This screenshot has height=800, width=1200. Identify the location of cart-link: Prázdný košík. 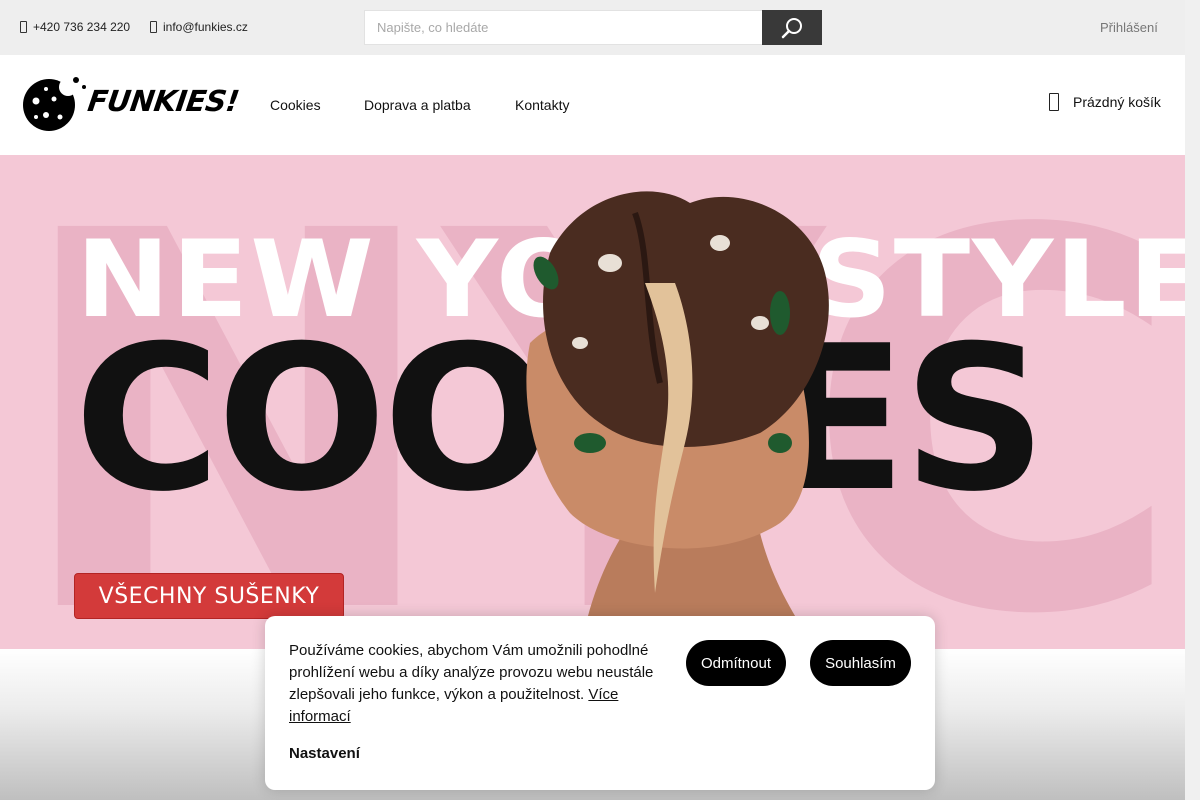
(1105, 102).